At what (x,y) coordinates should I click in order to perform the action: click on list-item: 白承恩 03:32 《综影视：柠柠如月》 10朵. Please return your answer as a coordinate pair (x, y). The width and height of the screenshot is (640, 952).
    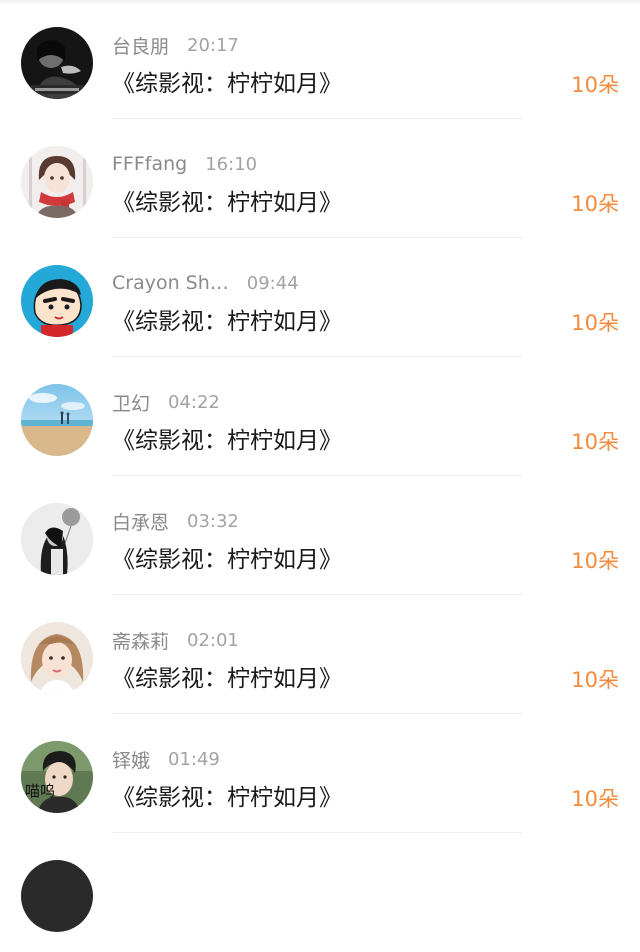
    Looking at the image, I should click on (320, 535).